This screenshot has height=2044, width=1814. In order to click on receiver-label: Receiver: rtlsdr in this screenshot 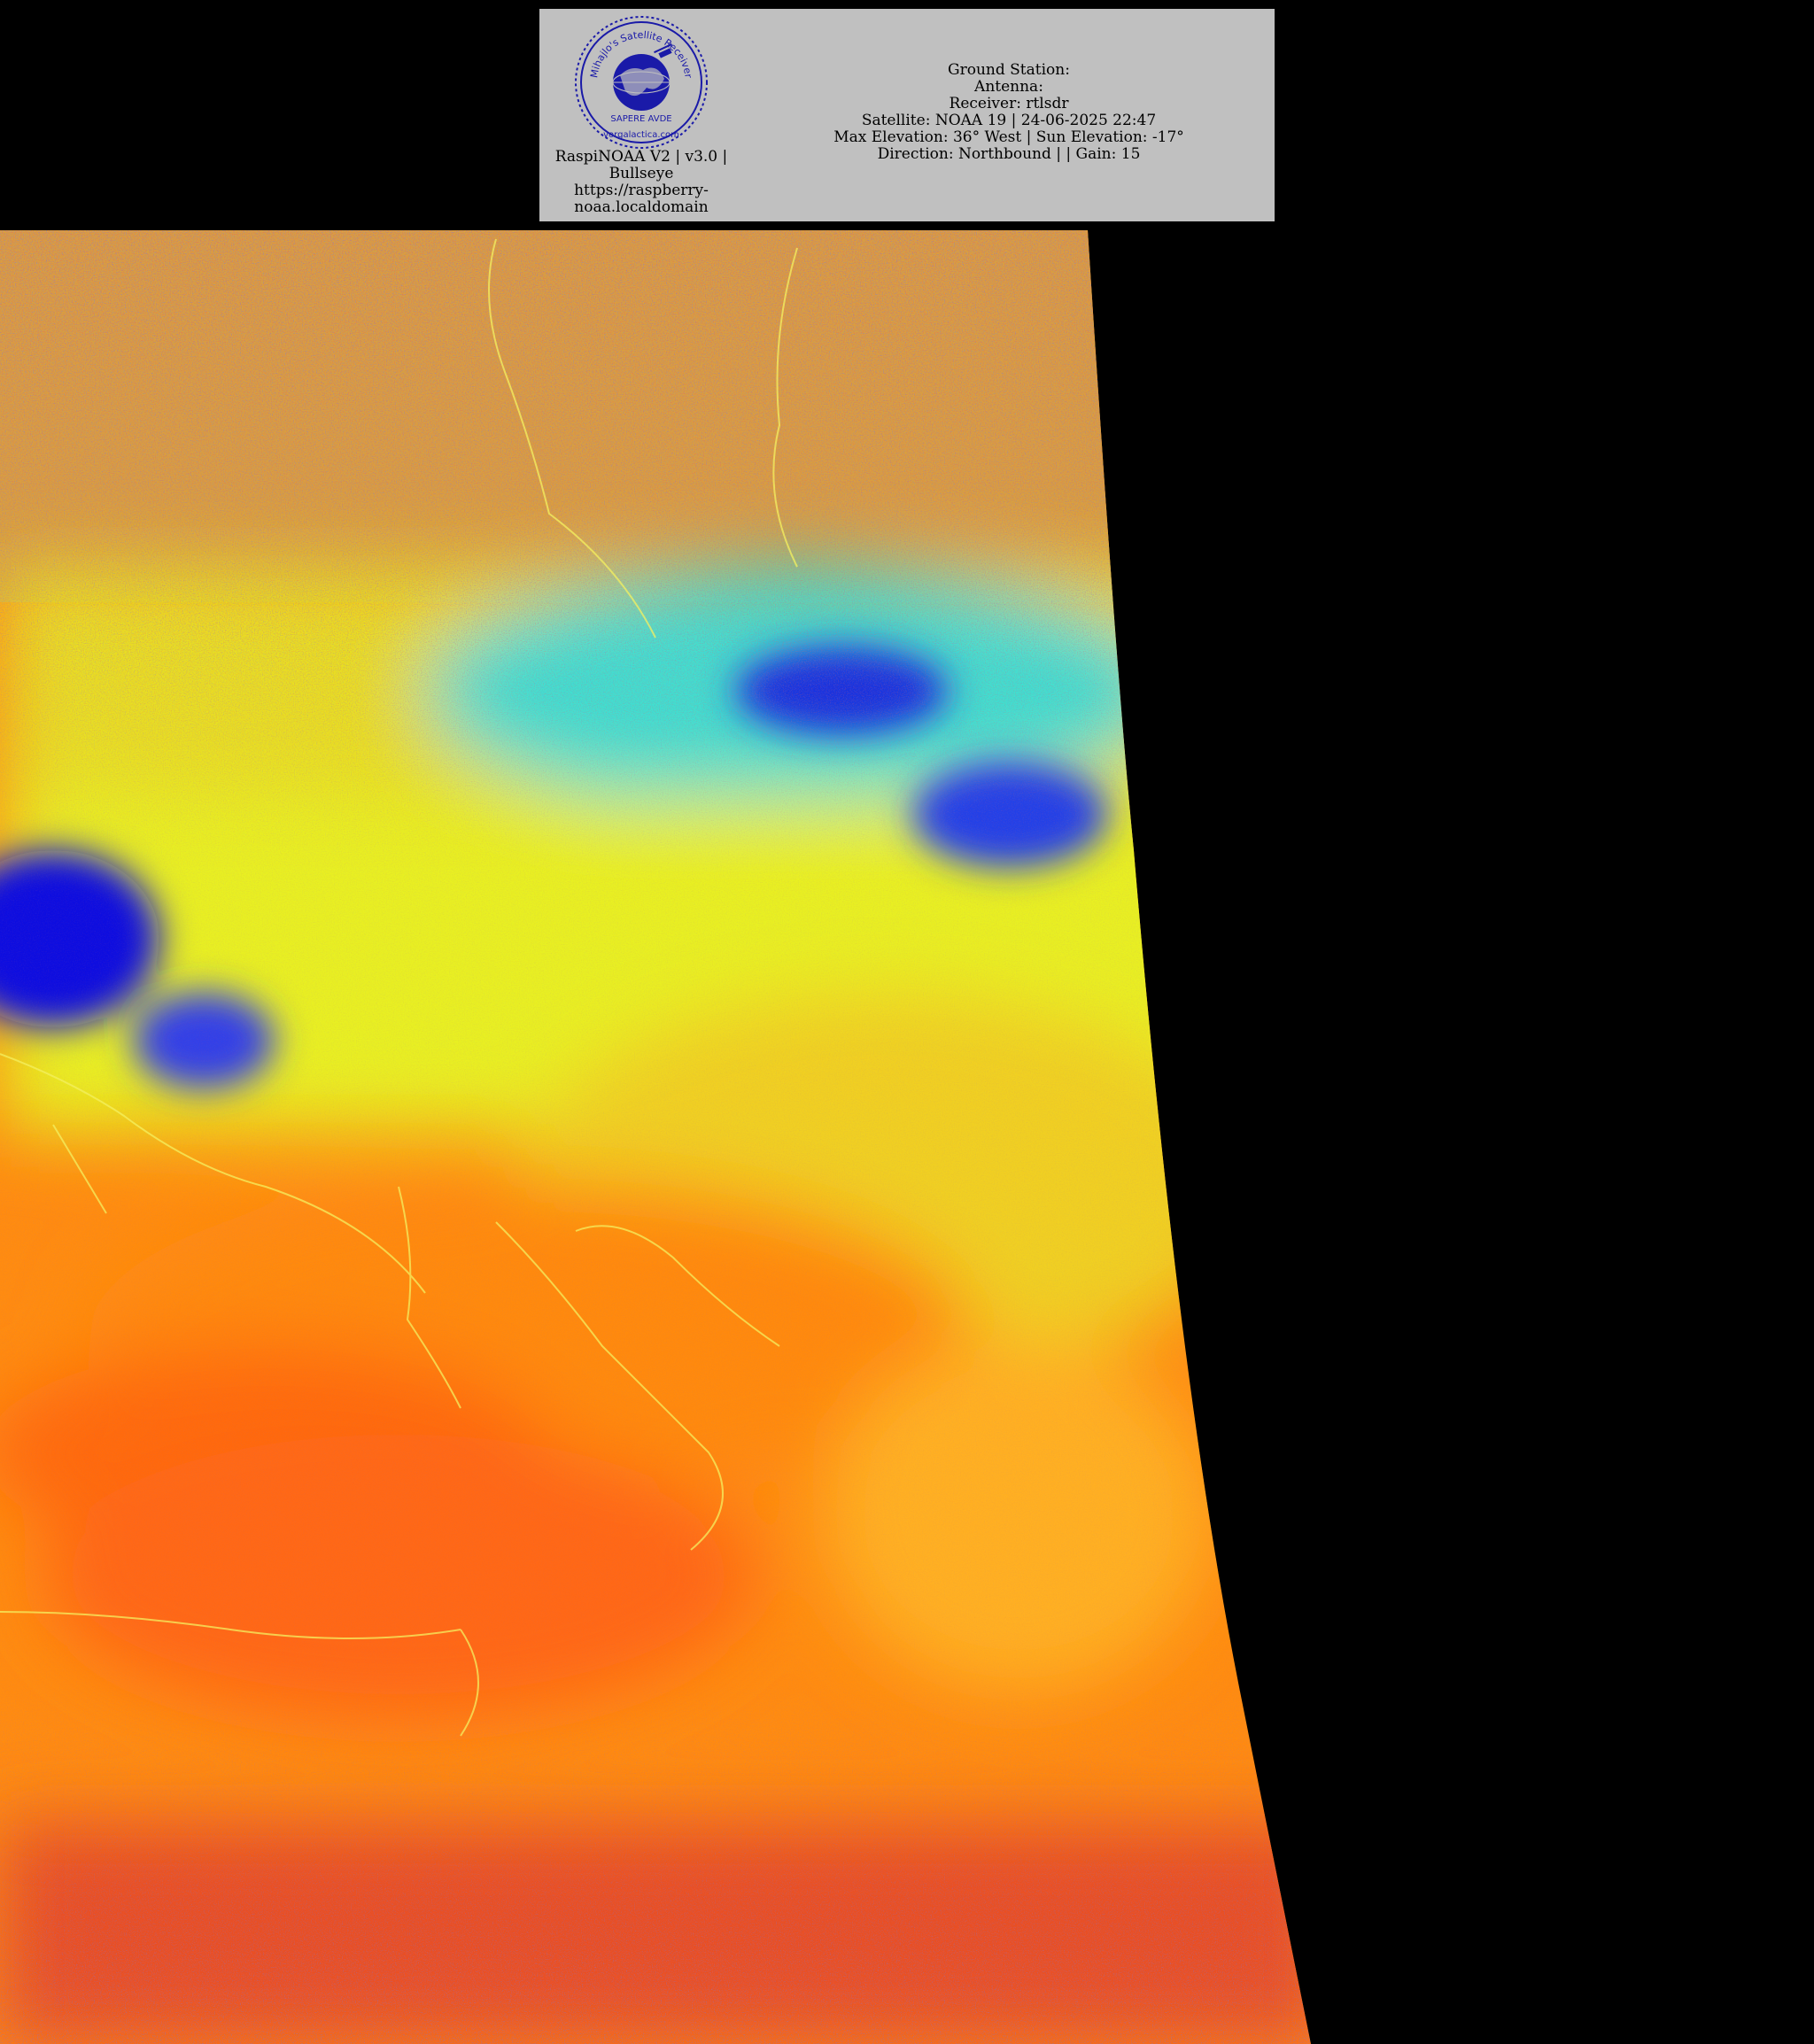, I will do `click(1009, 103)`.